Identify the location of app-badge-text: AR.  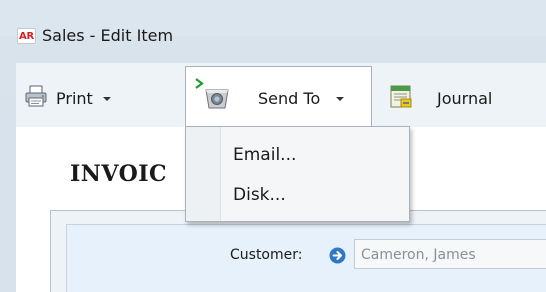
(27, 36).